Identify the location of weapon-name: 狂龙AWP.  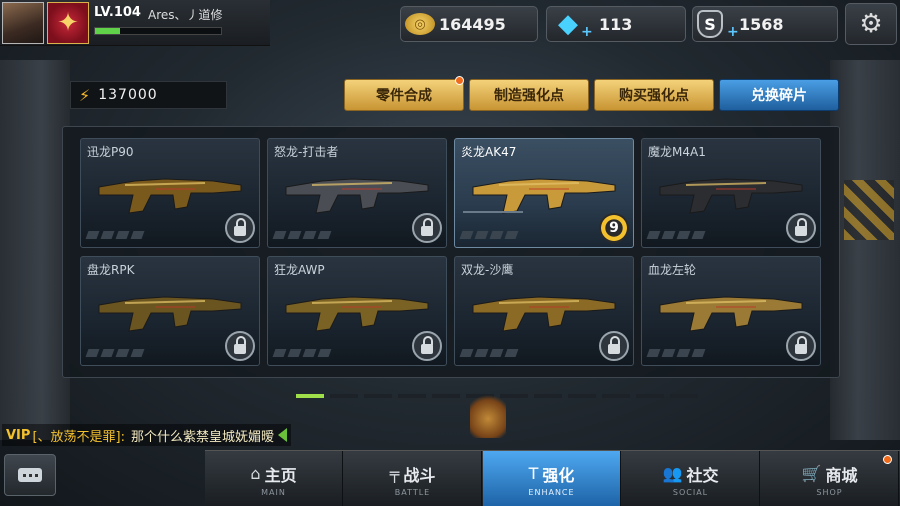
(299, 270).